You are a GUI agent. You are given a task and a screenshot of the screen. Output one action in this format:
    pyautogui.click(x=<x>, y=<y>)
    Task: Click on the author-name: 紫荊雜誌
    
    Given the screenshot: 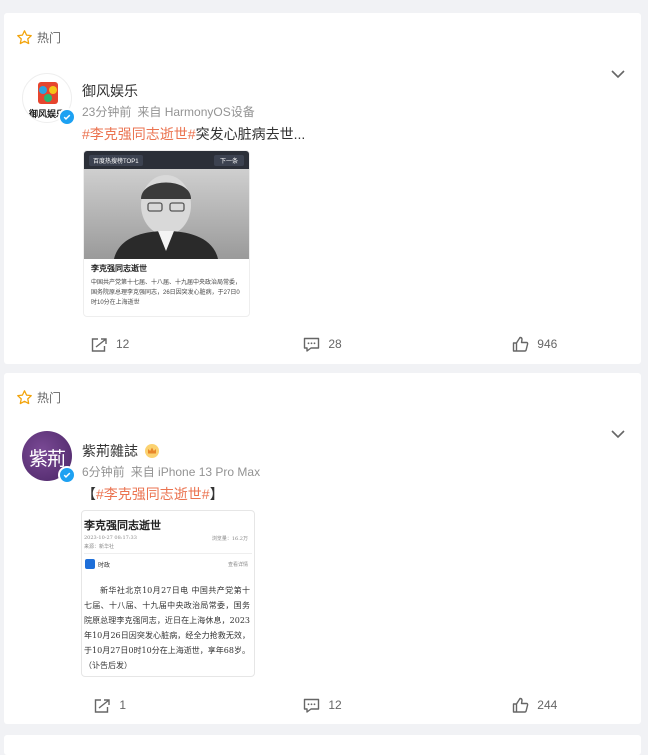 What is the action you would take?
    pyautogui.click(x=121, y=451)
    